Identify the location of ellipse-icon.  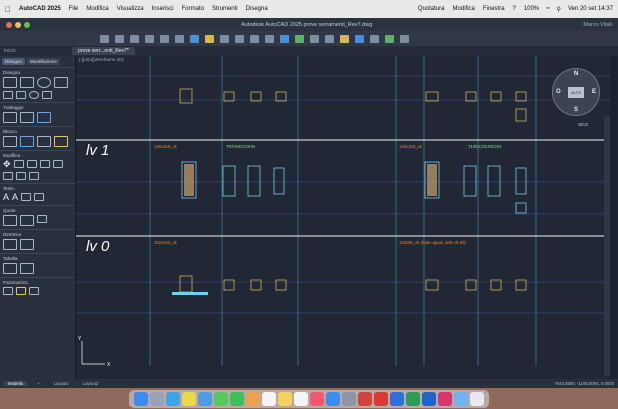
(34, 95).